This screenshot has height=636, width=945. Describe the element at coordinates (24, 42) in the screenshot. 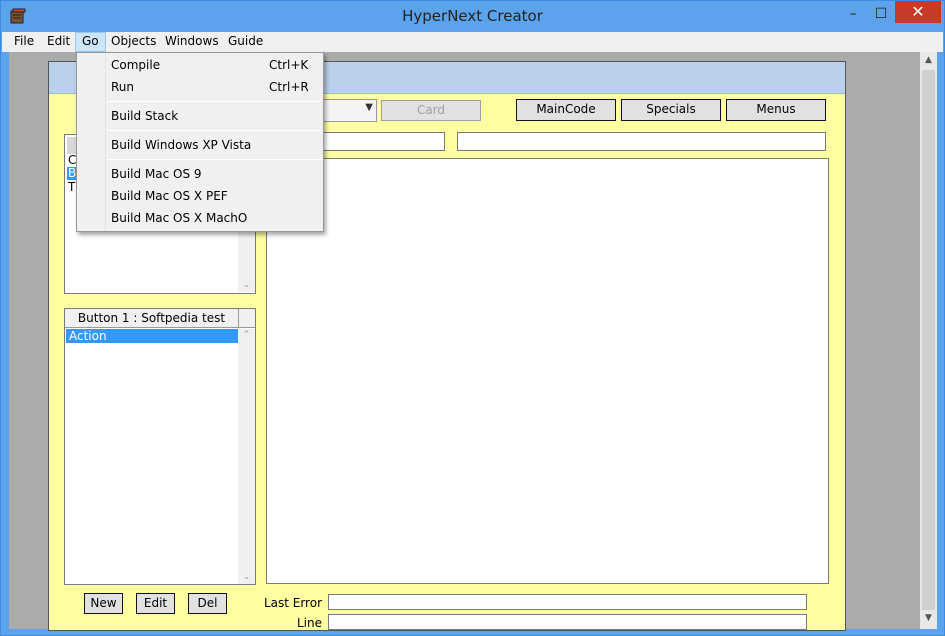

I see `menu-file: File` at that location.